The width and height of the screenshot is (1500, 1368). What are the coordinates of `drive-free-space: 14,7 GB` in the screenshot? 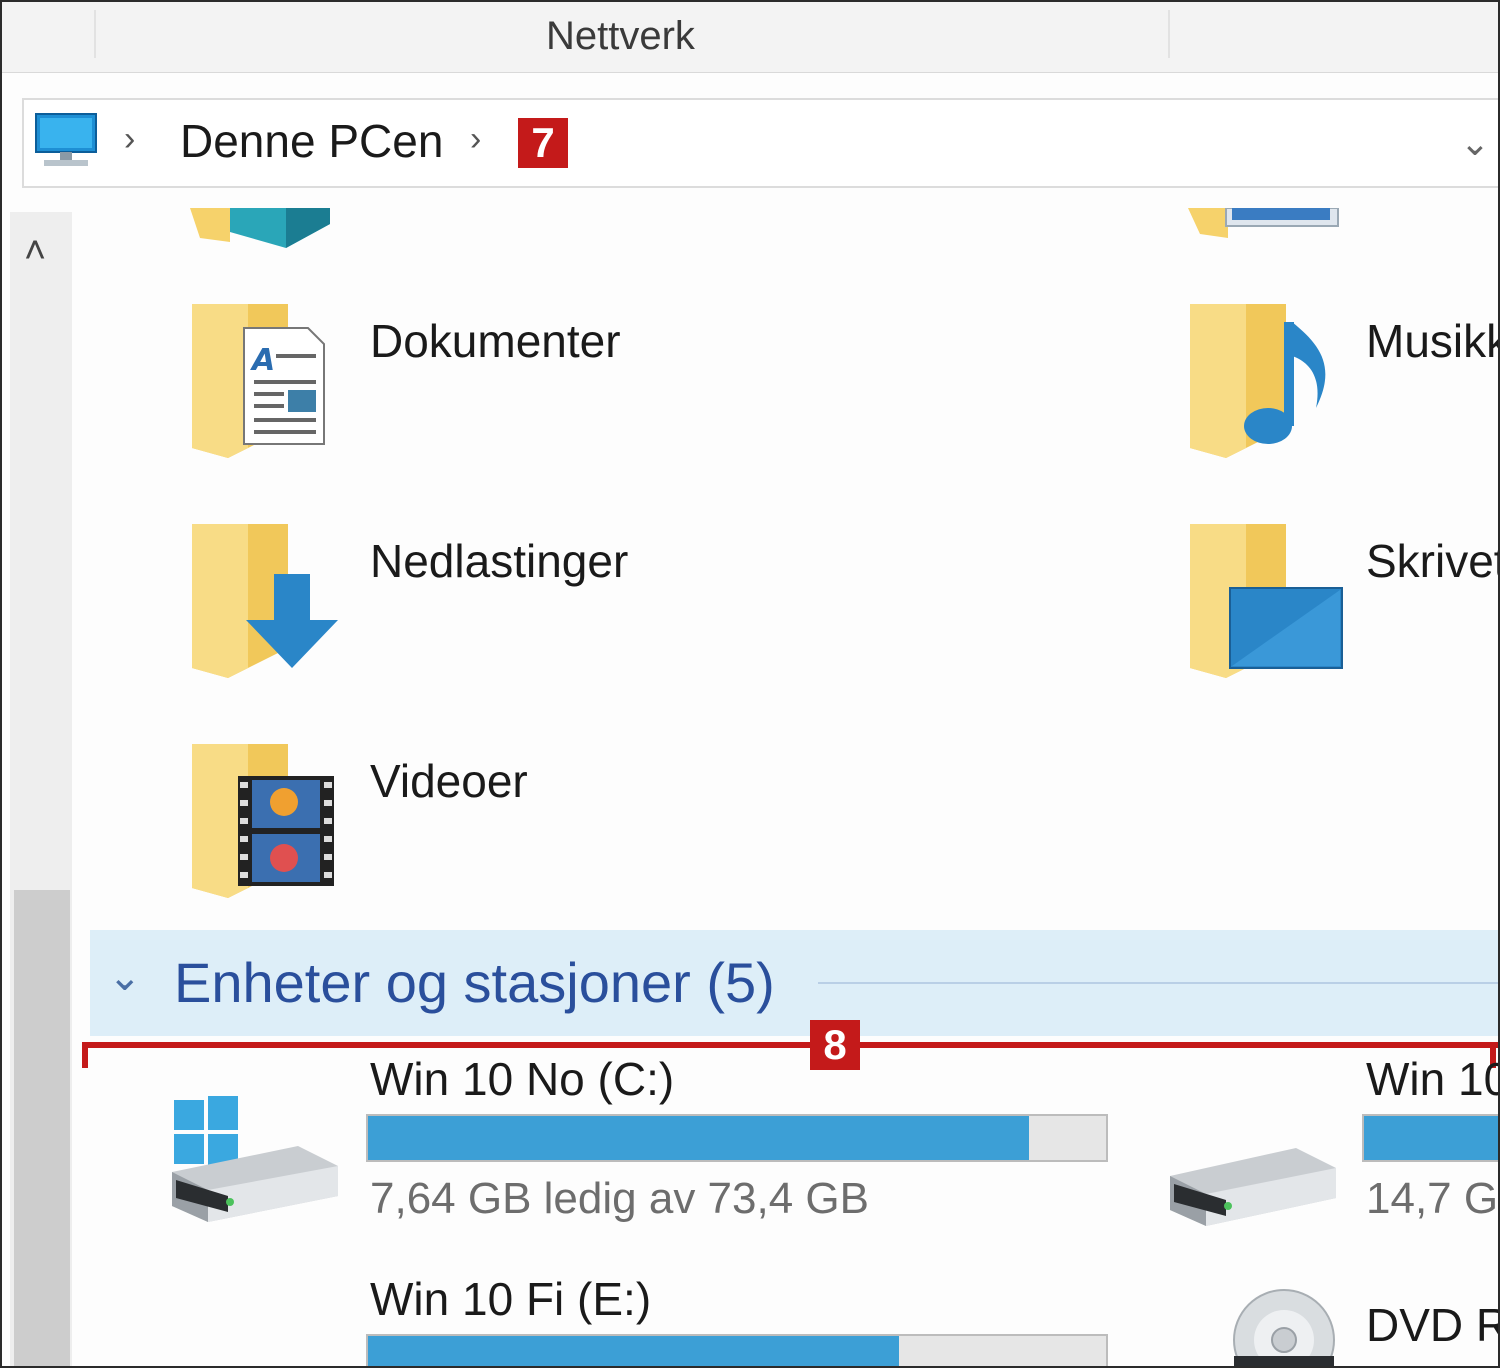 It's located at (1432, 1198).